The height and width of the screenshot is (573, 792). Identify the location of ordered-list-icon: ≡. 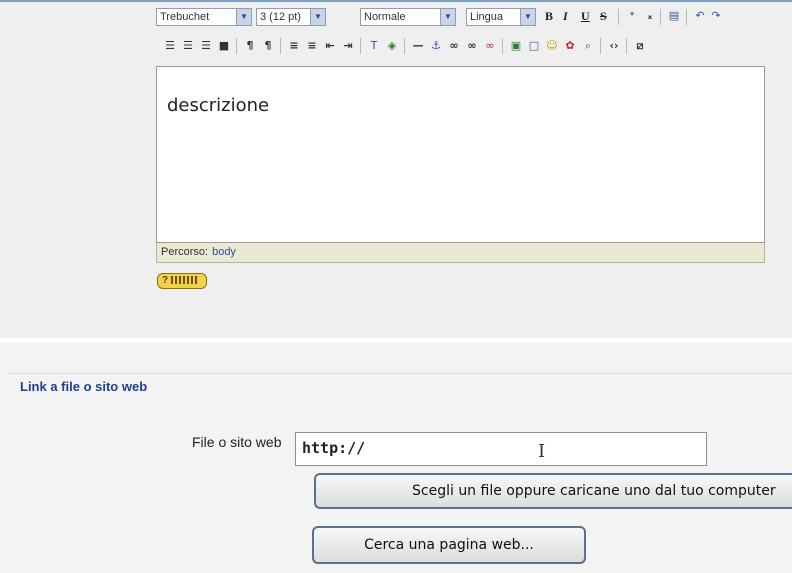
(294, 46).